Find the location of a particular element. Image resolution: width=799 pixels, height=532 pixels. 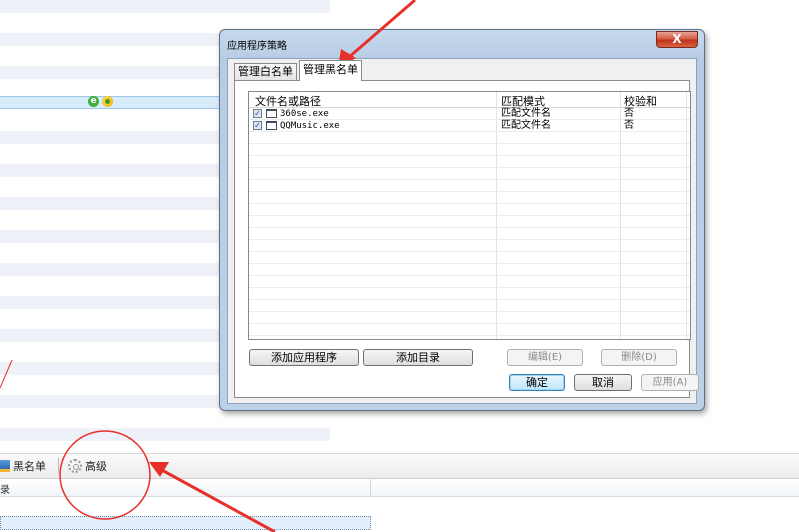

ok-button: 确定 is located at coordinates (537, 382).